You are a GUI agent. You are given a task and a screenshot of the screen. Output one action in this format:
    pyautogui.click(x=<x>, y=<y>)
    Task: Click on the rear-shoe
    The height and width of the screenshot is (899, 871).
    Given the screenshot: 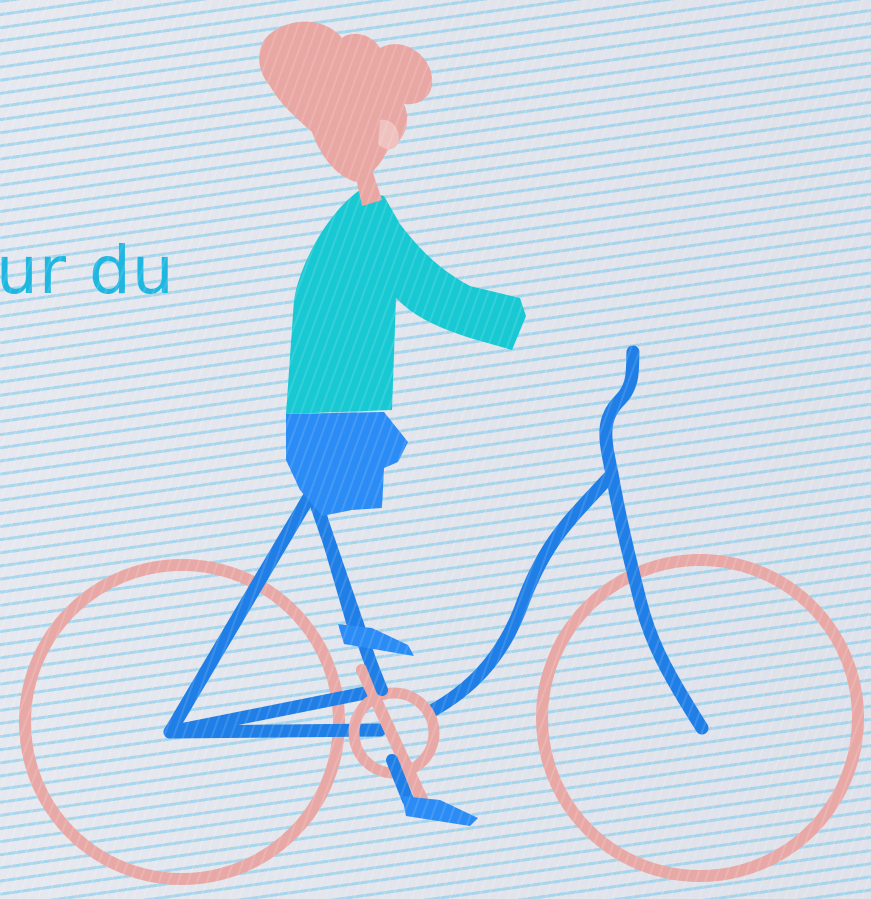 What is the action you would take?
    pyautogui.click(x=440, y=811)
    